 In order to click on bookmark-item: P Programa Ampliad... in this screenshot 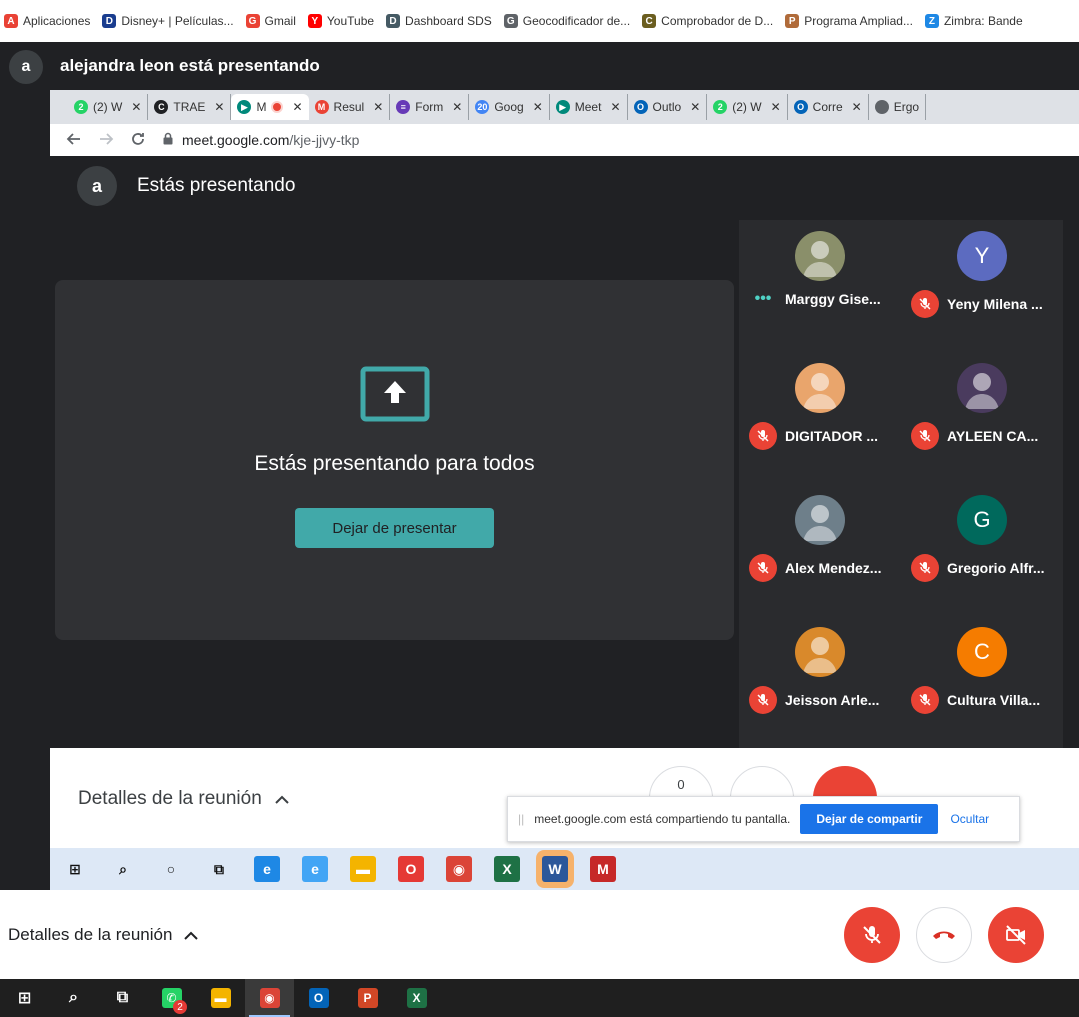, I will do `click(849, 21)`.